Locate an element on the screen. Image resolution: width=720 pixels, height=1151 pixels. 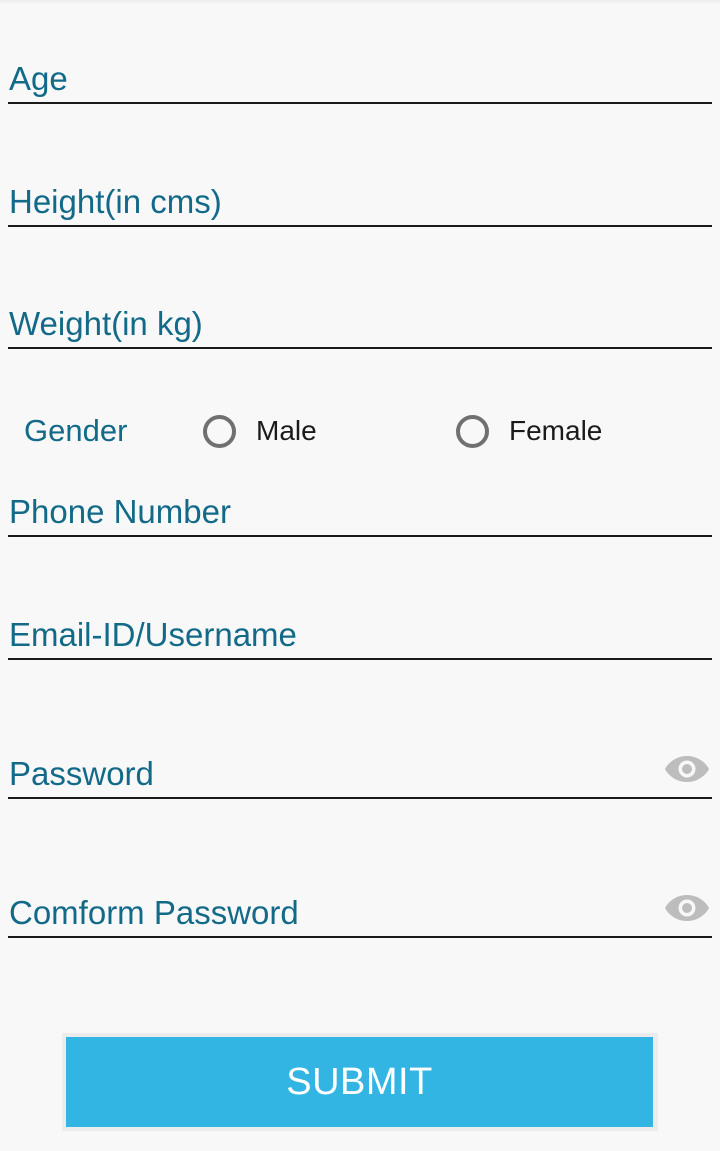
age-placeholder: Age is located at coordinates (38, 78).